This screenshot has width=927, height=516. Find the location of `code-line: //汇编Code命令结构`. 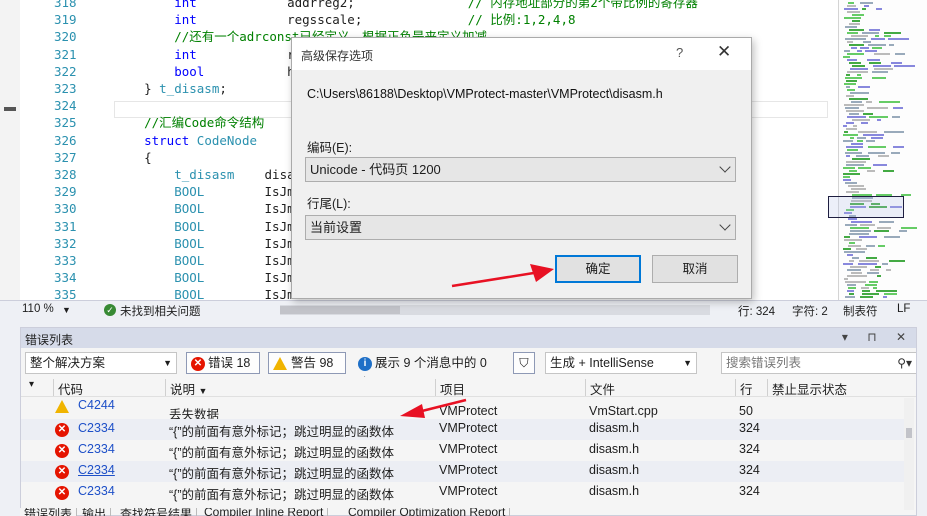

code-line: //汇编Code命令结构 is located at coordinates (189, 122).